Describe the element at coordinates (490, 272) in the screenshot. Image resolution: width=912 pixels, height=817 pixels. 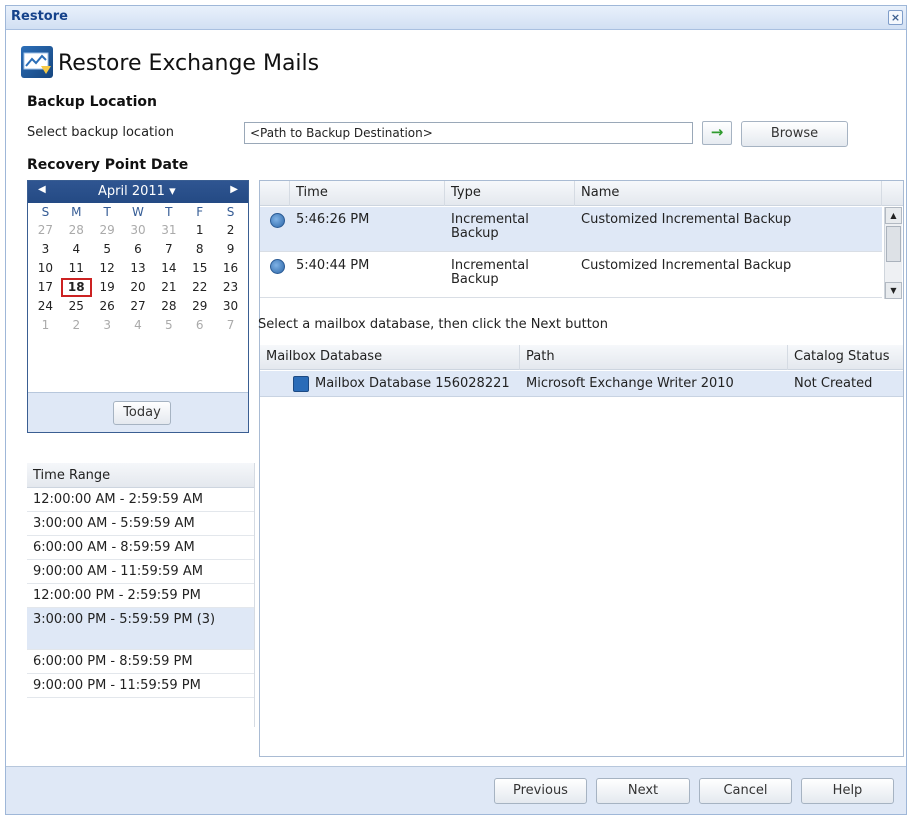
I see `recovery-point-type: Incremental Backup` at that location.